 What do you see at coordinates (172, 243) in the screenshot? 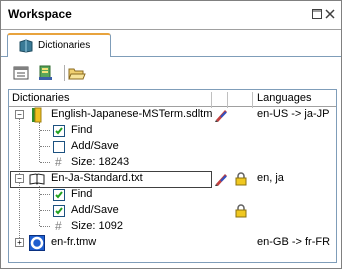
I see `dictionary-row: + en-fr.tmw en-GB -> fr-FR` at bounding box center [172, 243].